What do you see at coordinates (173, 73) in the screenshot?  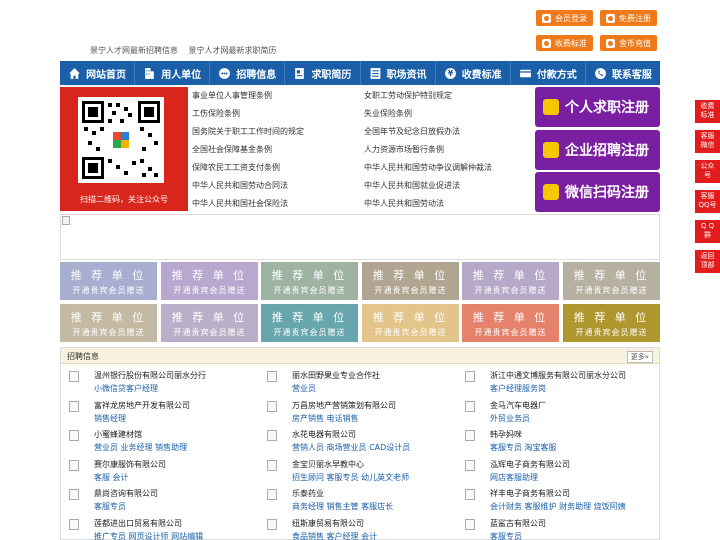 I see `nav-employers: 用人单位` at bounding box center [173, 73].